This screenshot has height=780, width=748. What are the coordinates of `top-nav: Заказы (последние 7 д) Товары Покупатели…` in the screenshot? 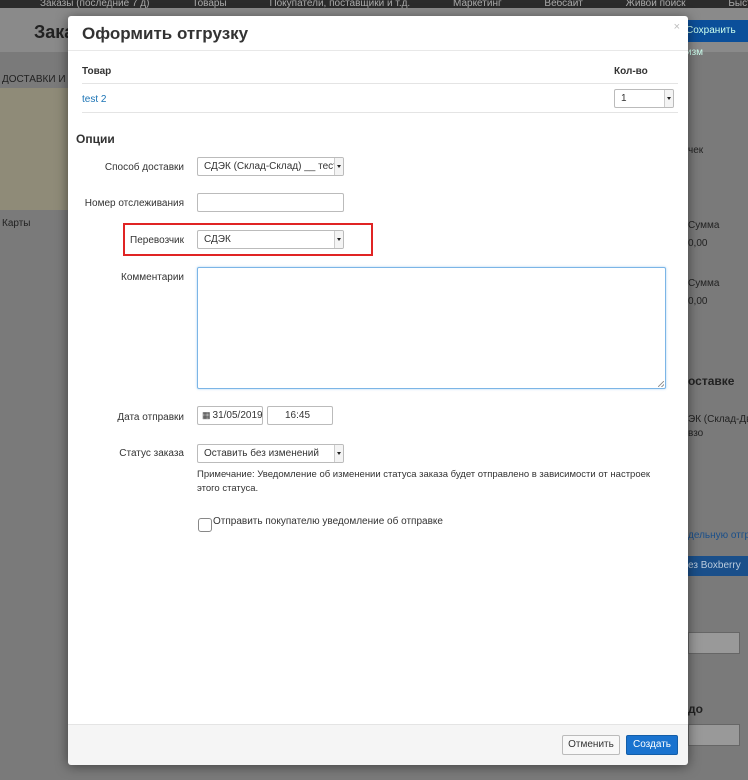 It's located at (374, 4).